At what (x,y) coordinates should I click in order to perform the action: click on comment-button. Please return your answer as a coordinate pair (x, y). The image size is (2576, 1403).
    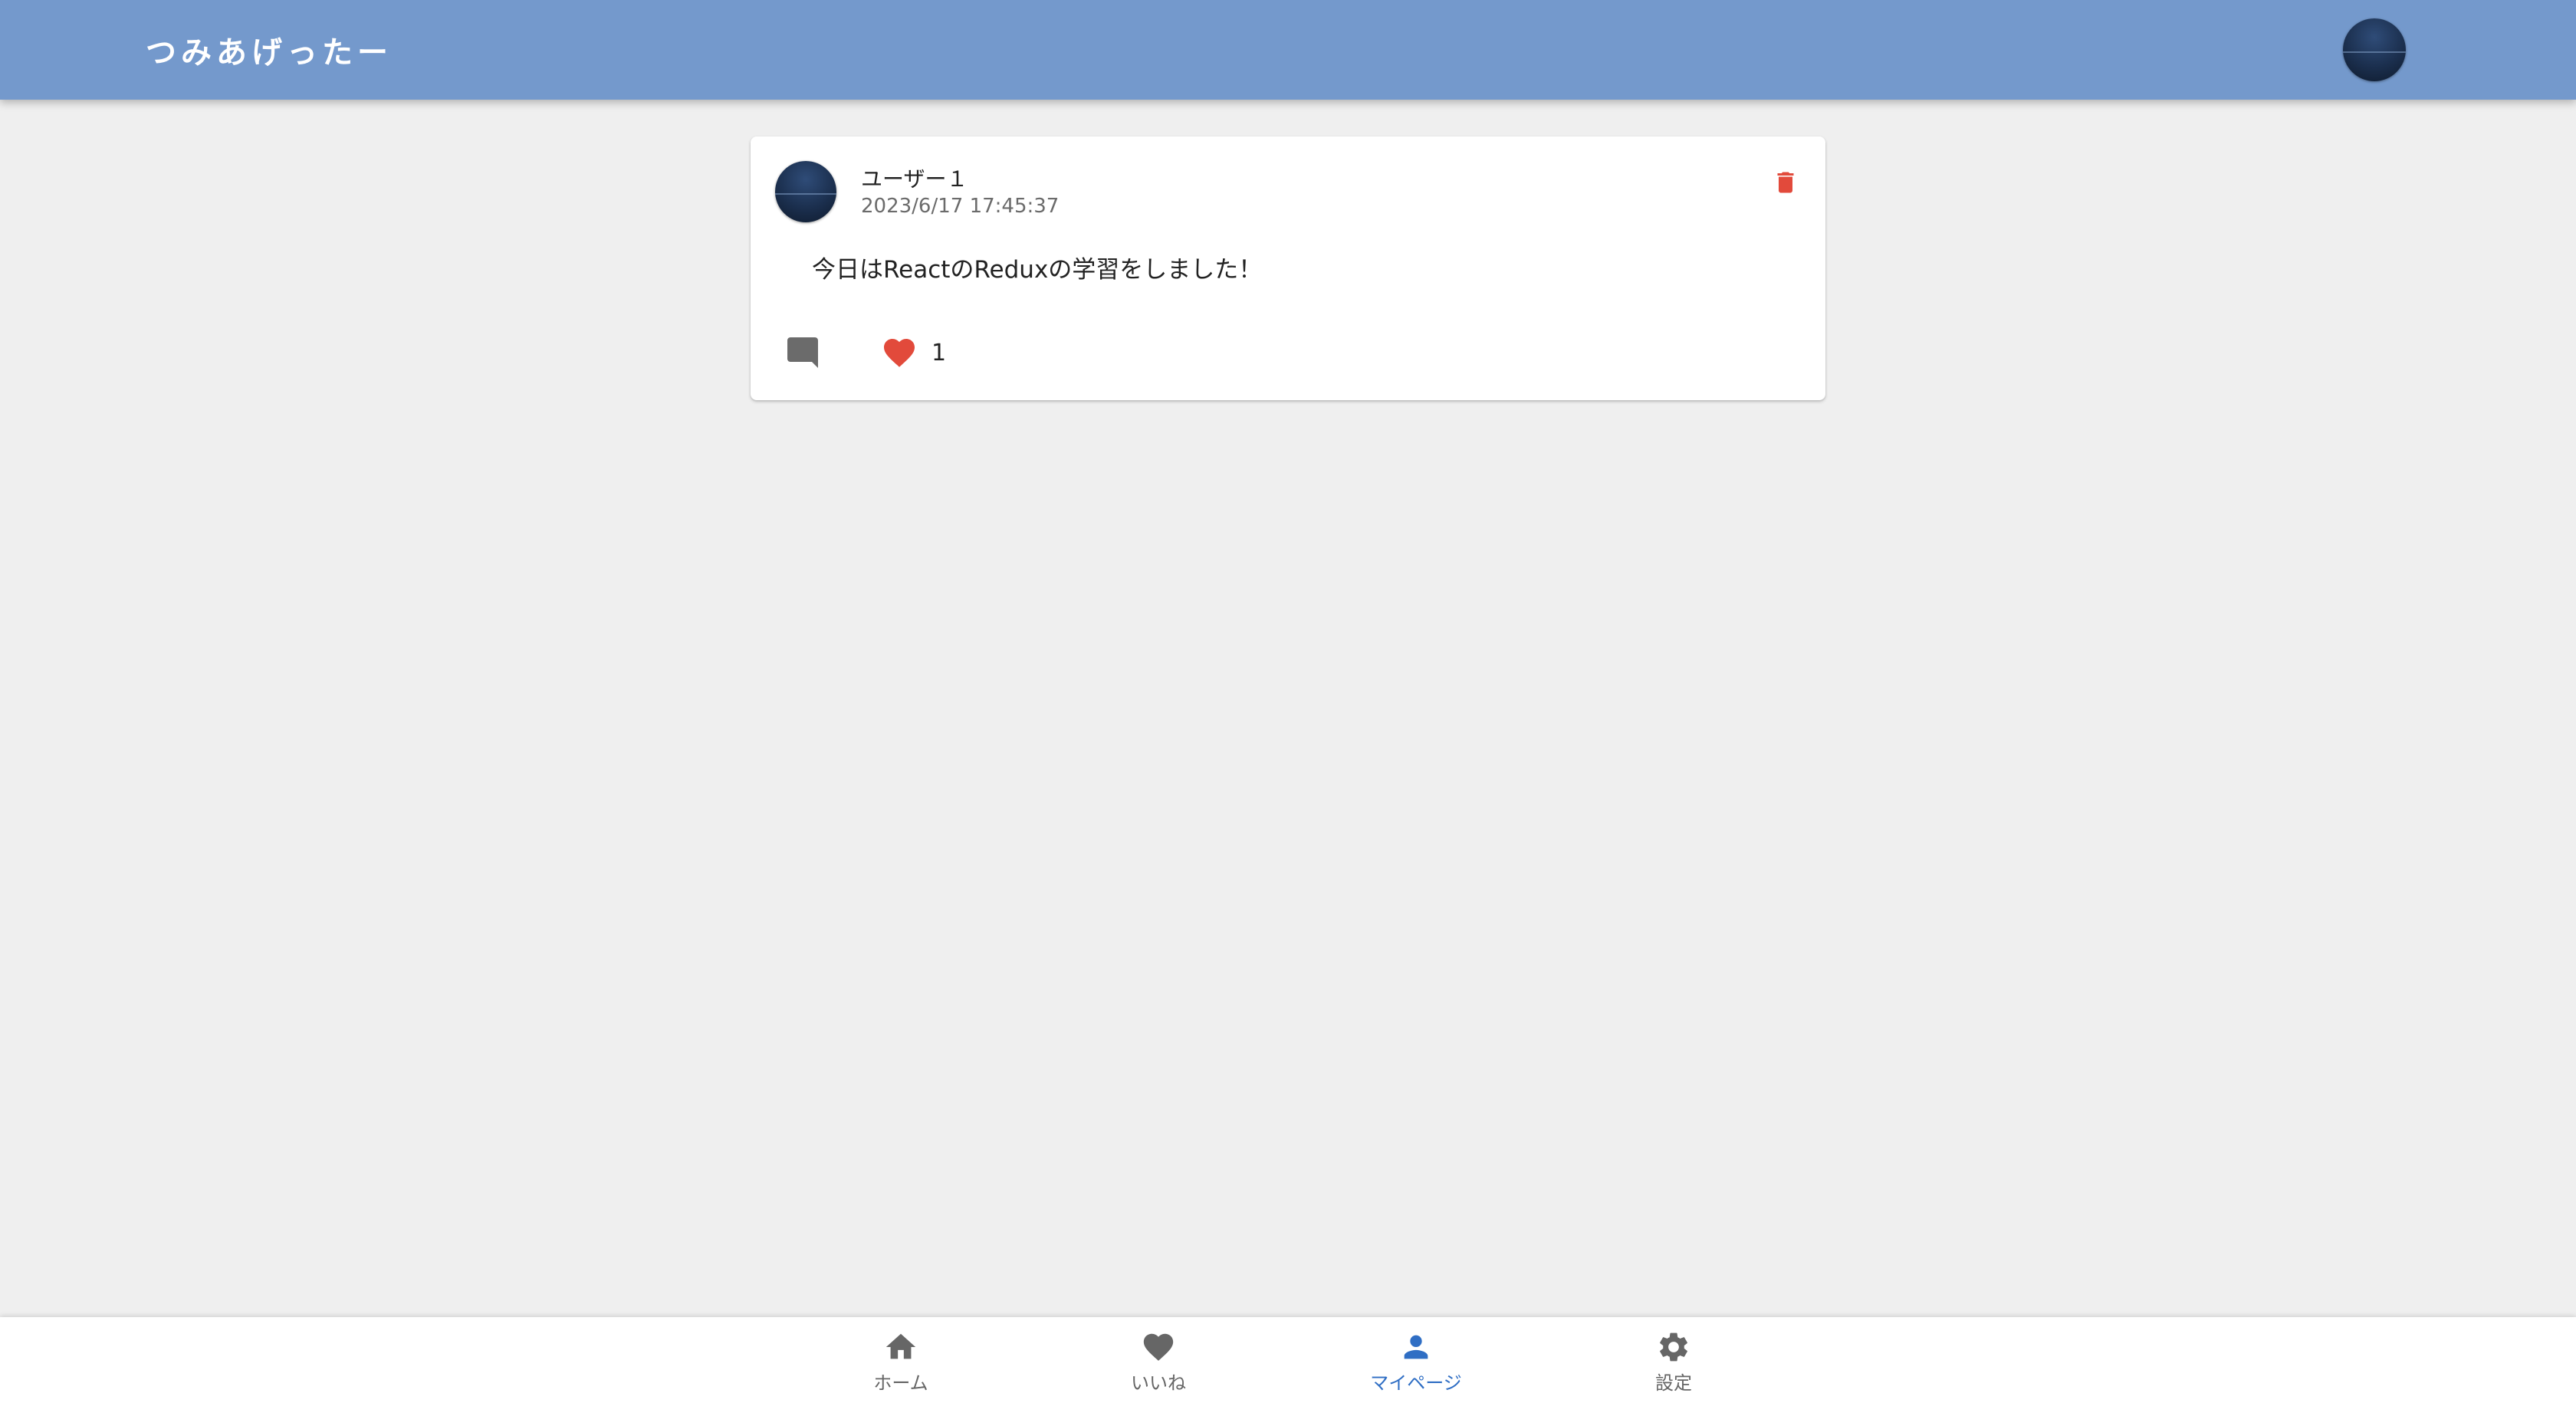
    Looking at the image, I should click on (803, 353).